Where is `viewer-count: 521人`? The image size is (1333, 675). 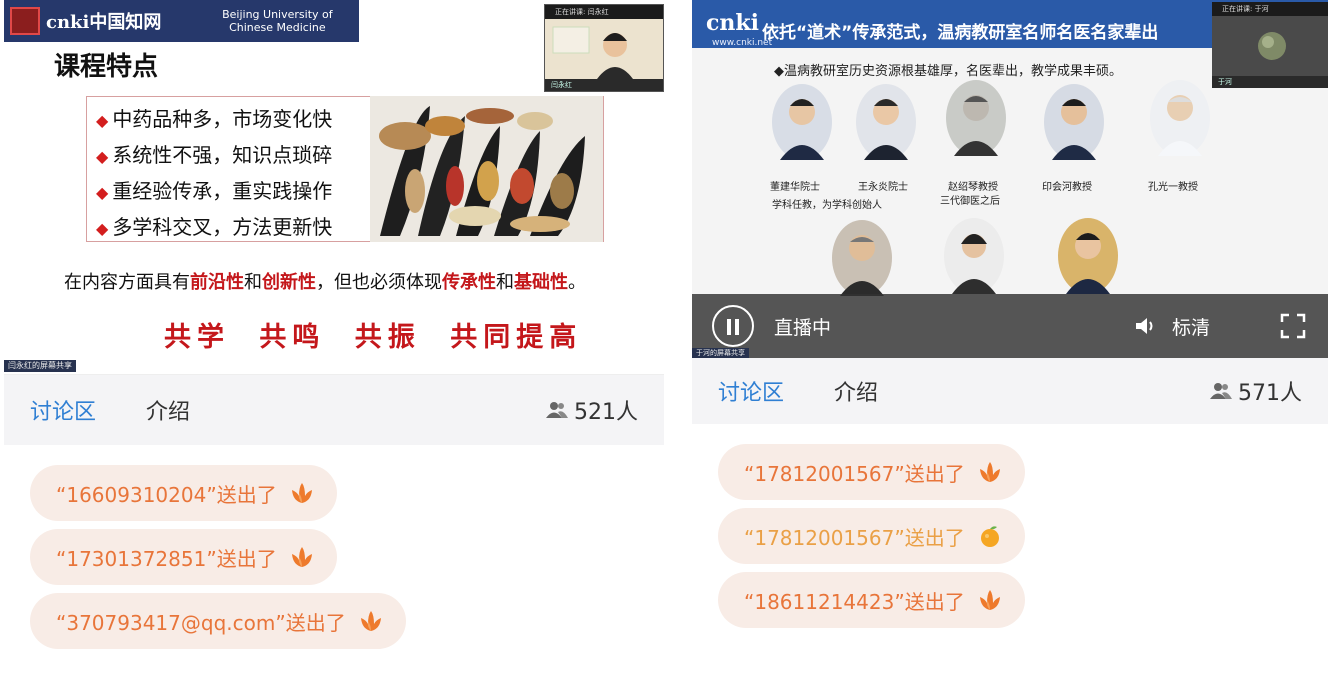
viewer-count: 521人 is located at coordinates (592, 410).